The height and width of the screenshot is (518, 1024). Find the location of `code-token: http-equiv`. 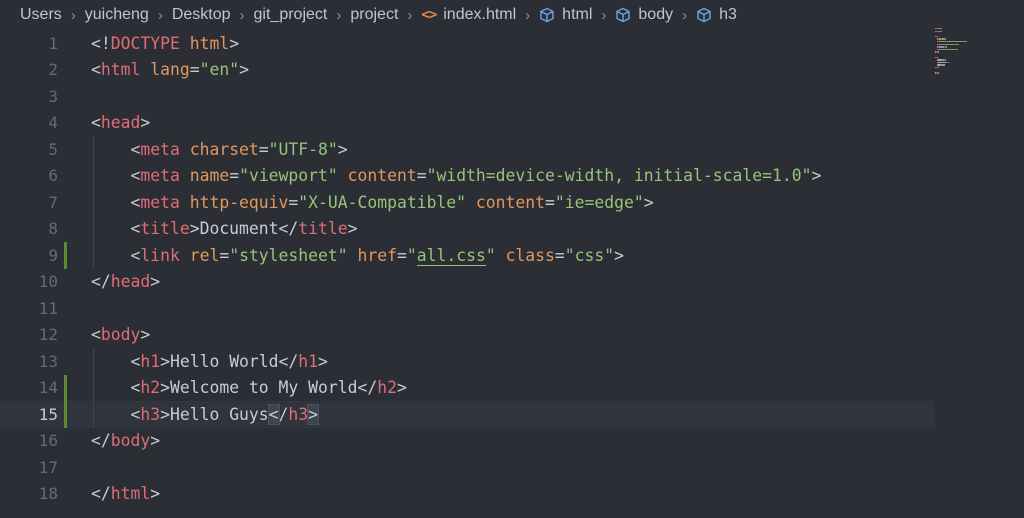

code-token: http-equiv is located at coordinates (239, 202).